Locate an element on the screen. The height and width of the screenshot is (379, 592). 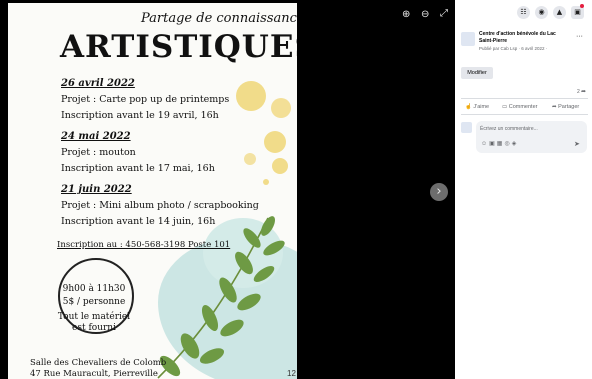
event-inscription: Inscription avant le 14 juin, 16h is located at coordinates (138, 221).